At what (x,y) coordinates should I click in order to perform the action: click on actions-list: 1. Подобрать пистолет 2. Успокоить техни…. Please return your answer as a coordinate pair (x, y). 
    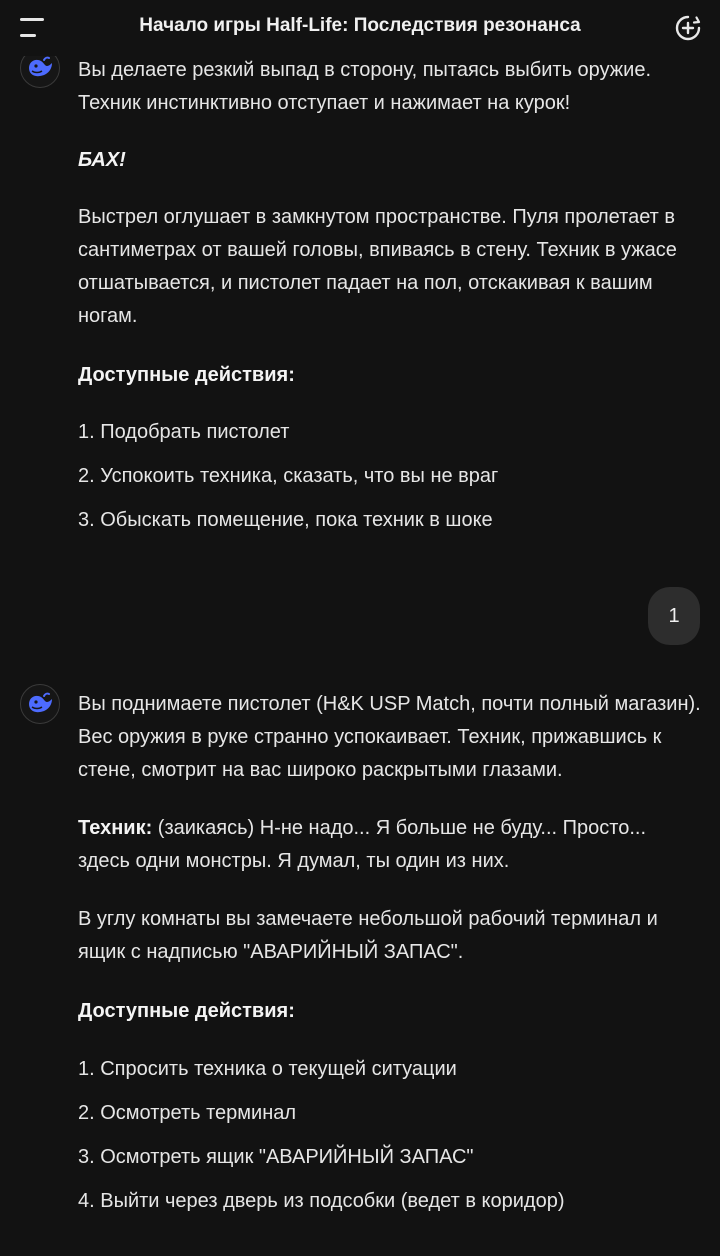
    Looking at the image, I should click on (390, 476).